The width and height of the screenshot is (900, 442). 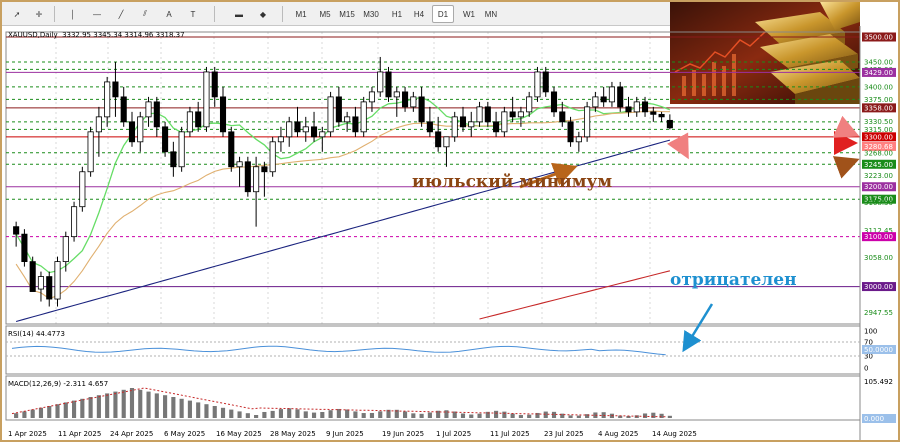 What do you see at coordinates (347, 14) in the screenshot?
I see `timeframe-m15: M15` at bounding box center [347, 14].